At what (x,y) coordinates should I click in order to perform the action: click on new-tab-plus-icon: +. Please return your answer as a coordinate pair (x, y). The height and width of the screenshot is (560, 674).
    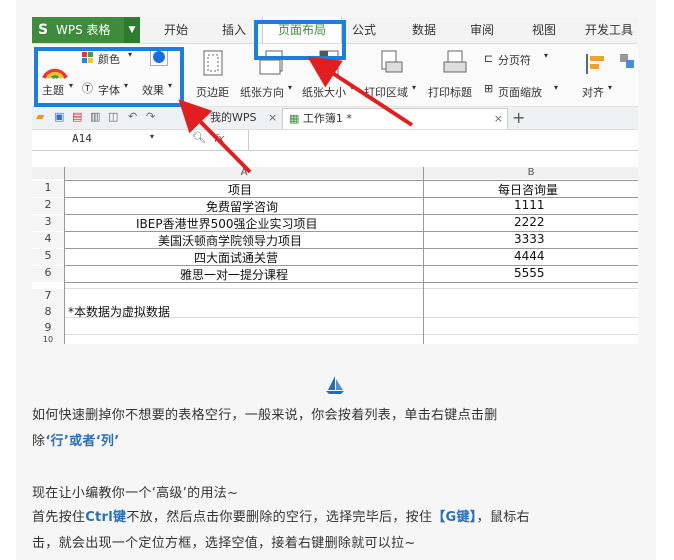
    Looking at the image, I should click on (518, 118).